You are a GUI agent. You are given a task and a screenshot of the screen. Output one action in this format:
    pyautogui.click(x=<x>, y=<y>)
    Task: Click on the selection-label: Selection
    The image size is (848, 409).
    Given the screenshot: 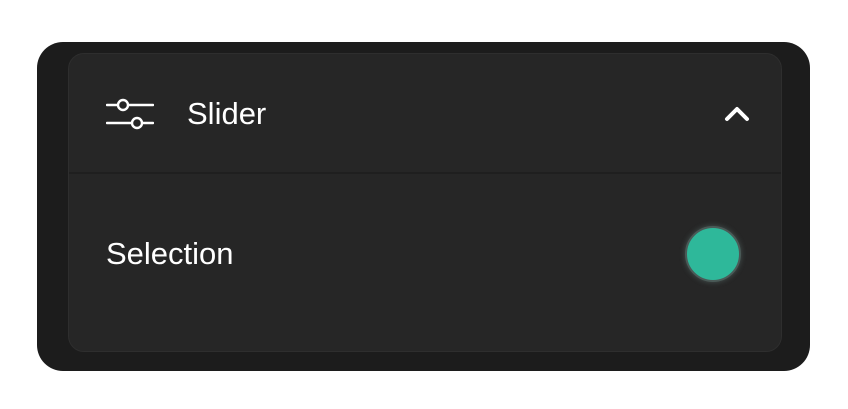 What is the action you would take?
    pyautogui.click(x=170, y=253)
    